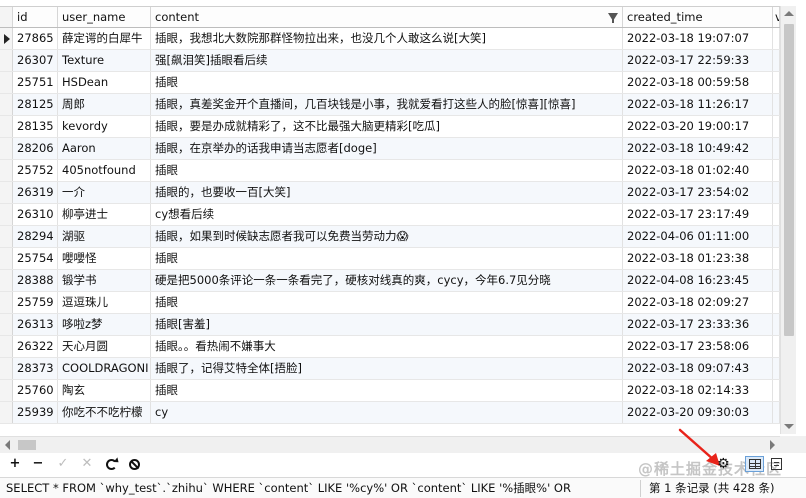  What do you see at coordinates (87, 464) in the screenshot?
I see `discard-changes-button: ✕` at bounding box center [87, 464].